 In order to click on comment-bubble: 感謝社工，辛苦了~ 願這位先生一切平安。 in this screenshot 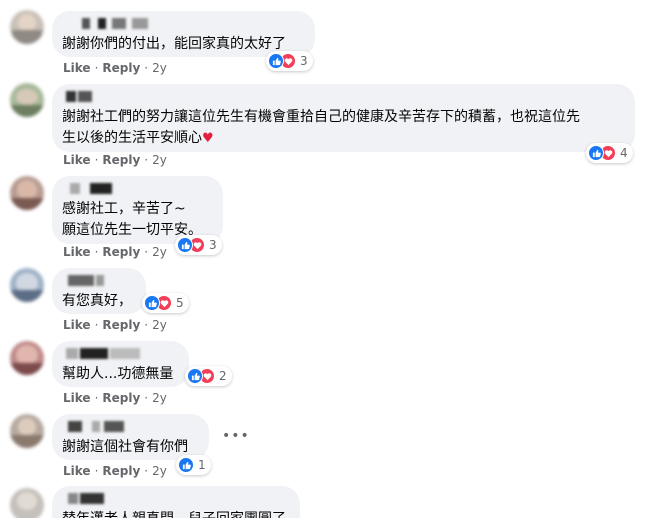, I will do `click(137, 210)`.